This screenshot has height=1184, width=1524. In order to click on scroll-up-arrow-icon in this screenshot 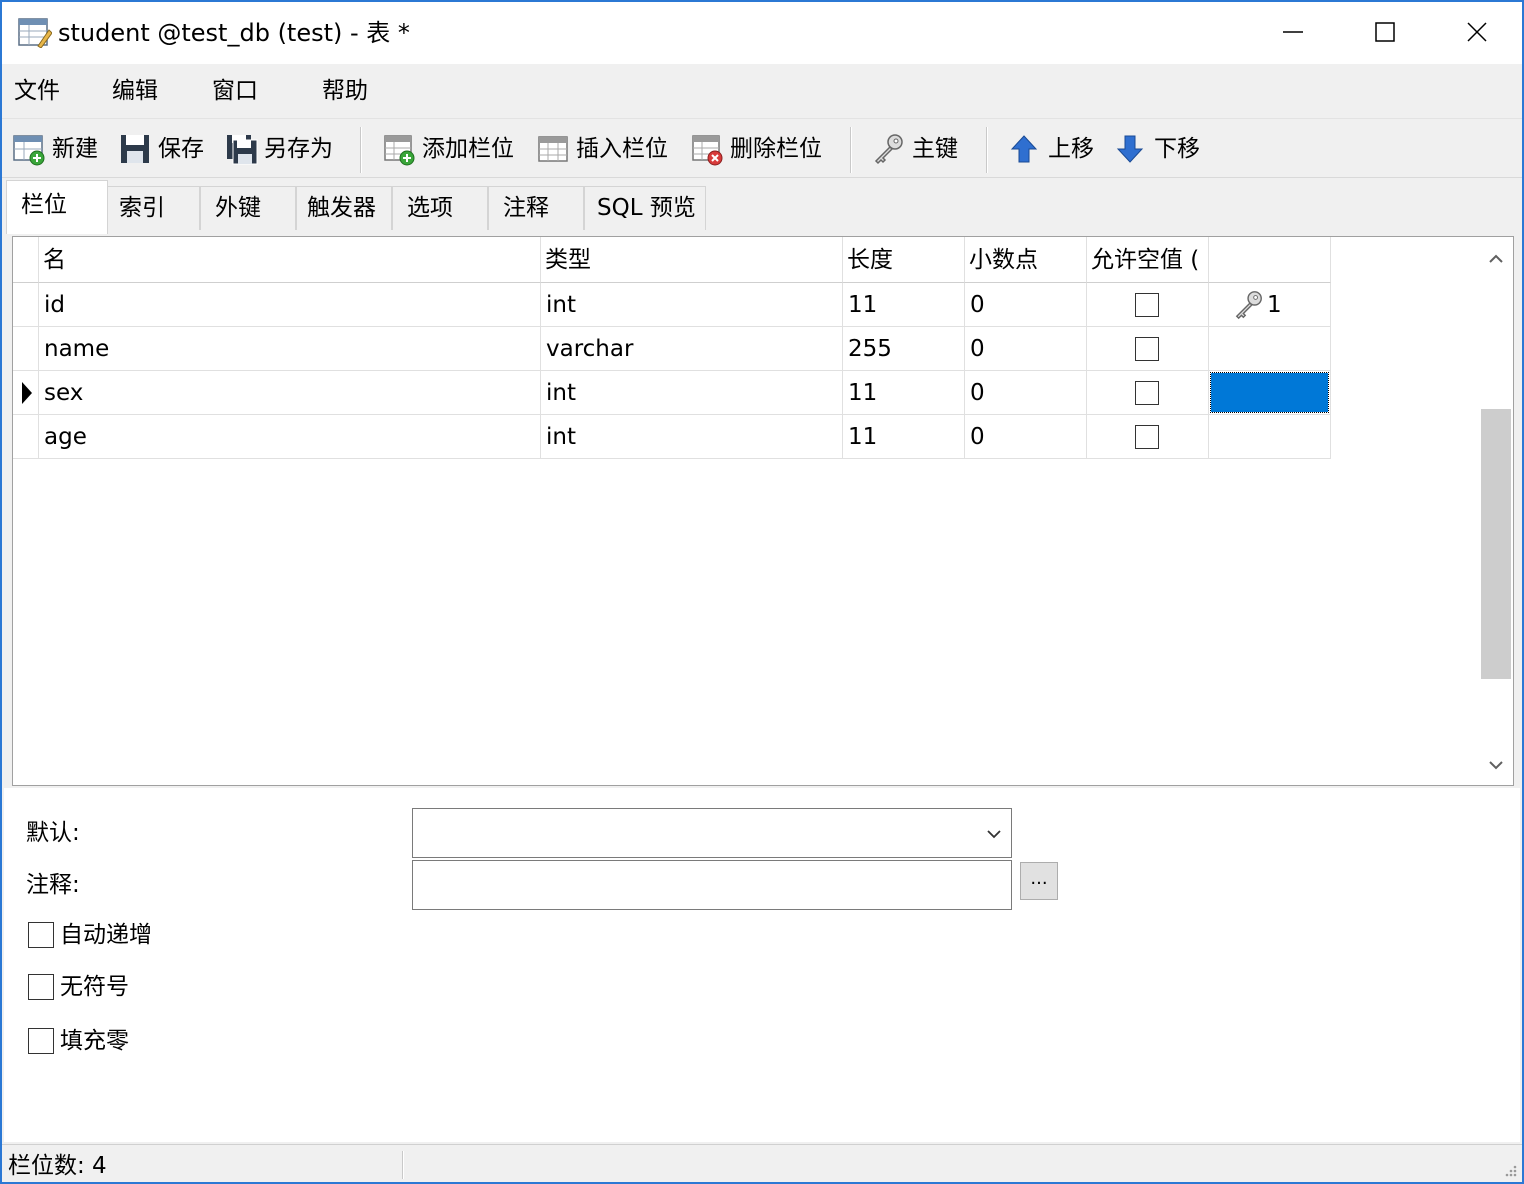, I will do `click(1496, 259)`.